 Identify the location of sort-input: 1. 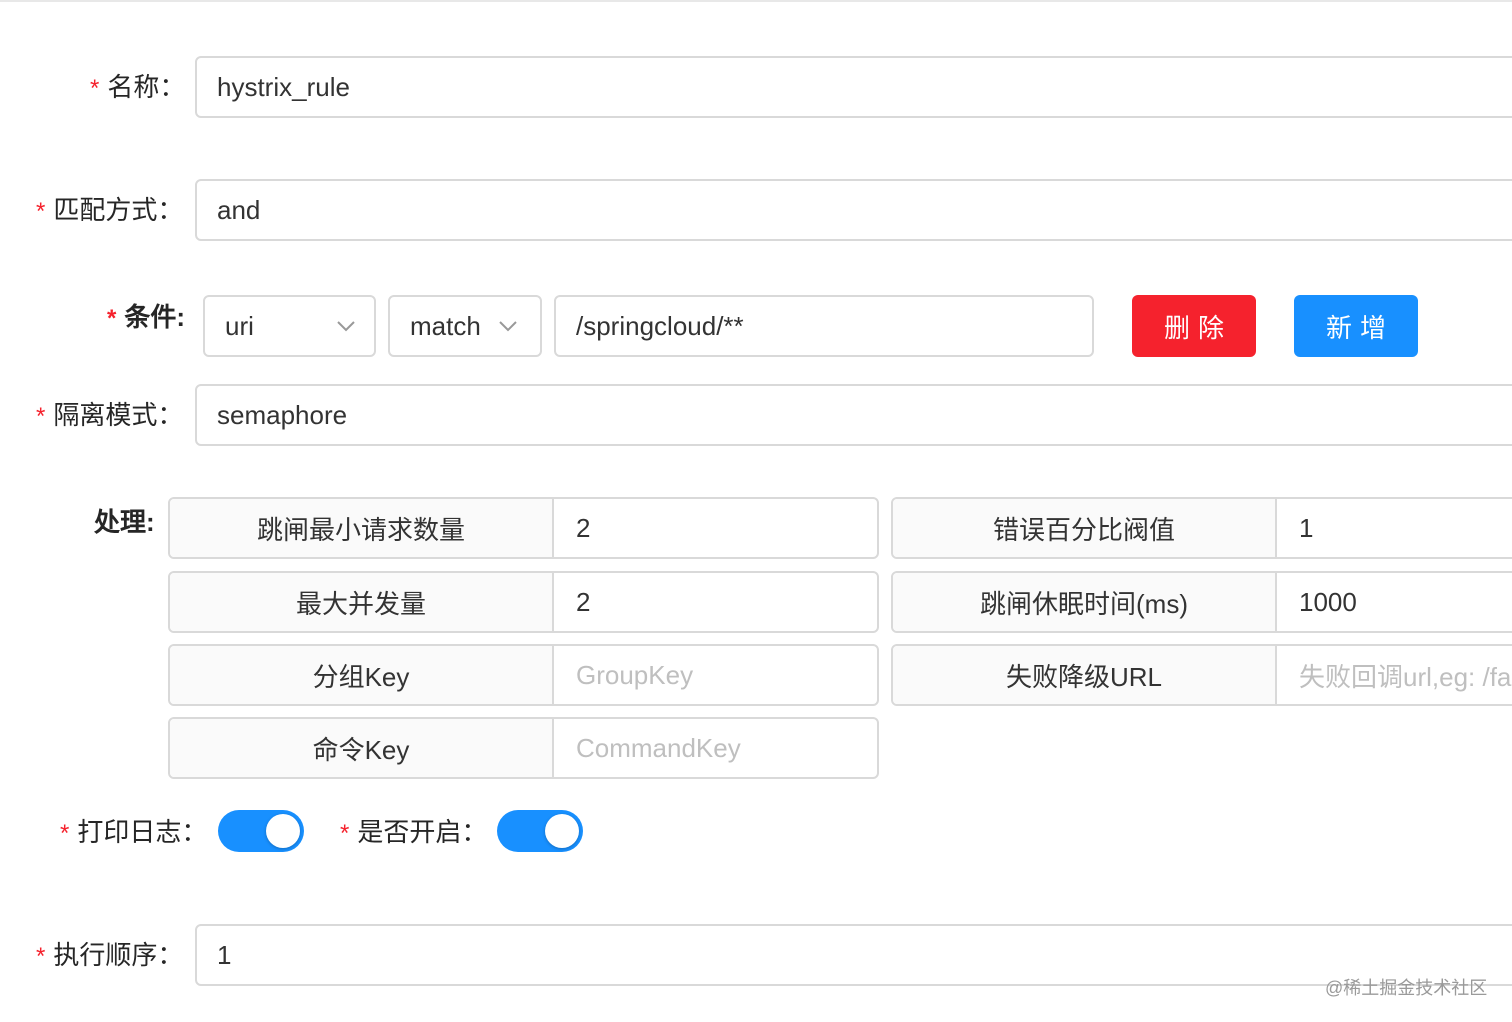
(853, 955).